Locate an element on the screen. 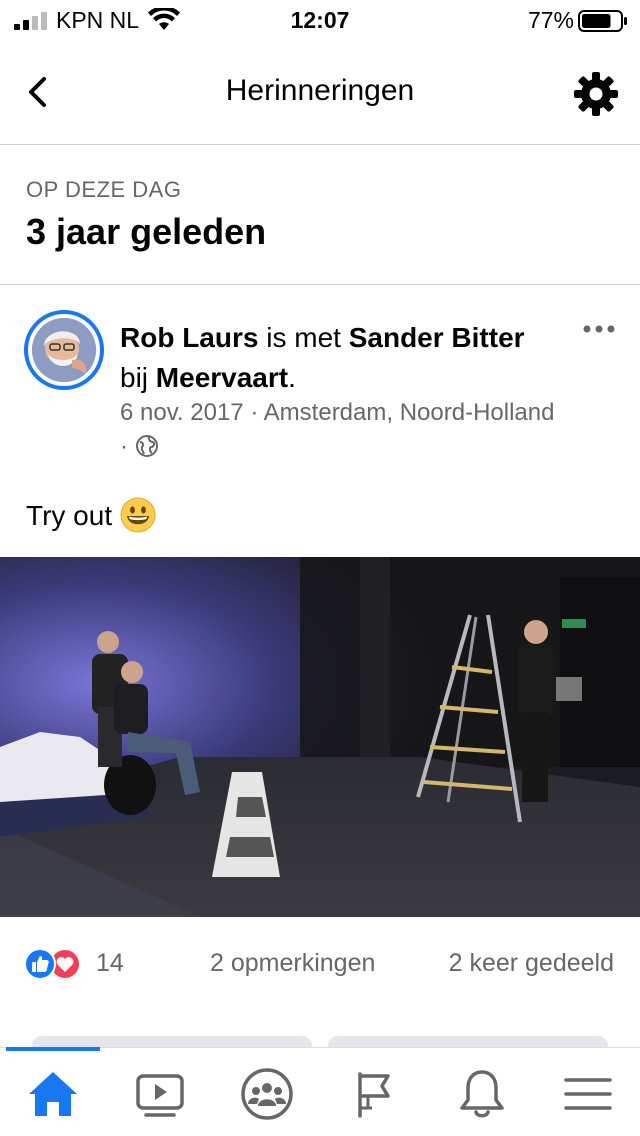  reactions-bar: 14 2 opmerkingen 2 keer gedeeld is located at coordinates (324, 966).